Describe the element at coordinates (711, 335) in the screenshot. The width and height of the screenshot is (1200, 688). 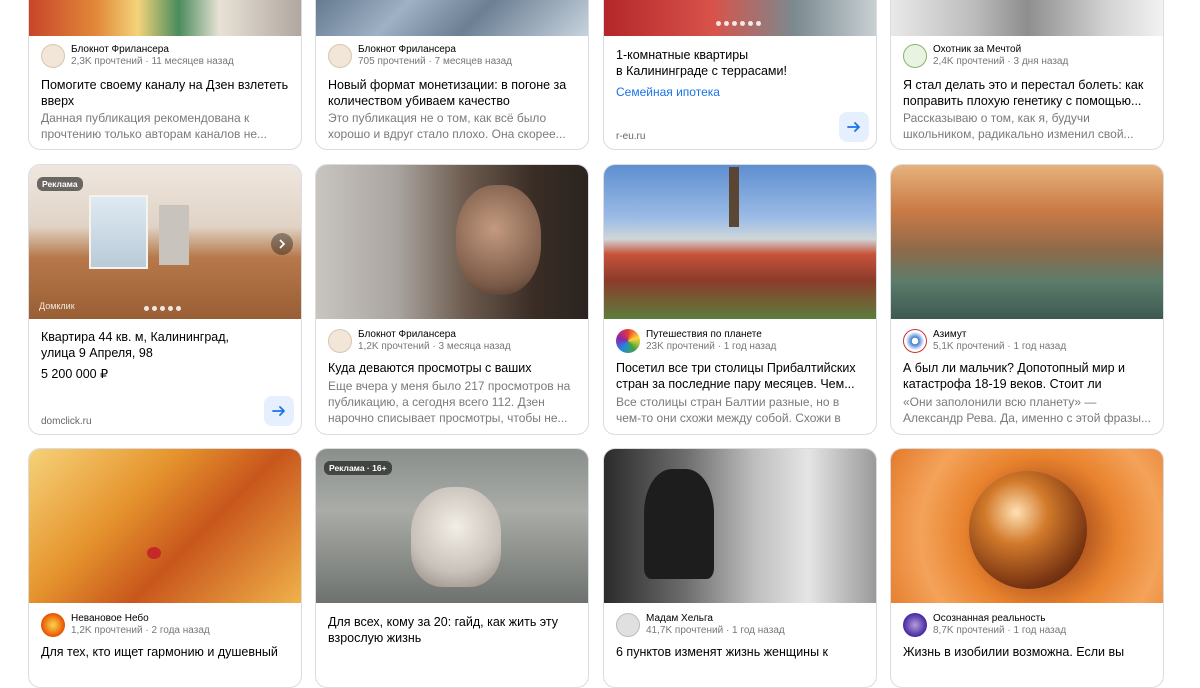
I see `channel-name: Путешествия по планете` at that location.